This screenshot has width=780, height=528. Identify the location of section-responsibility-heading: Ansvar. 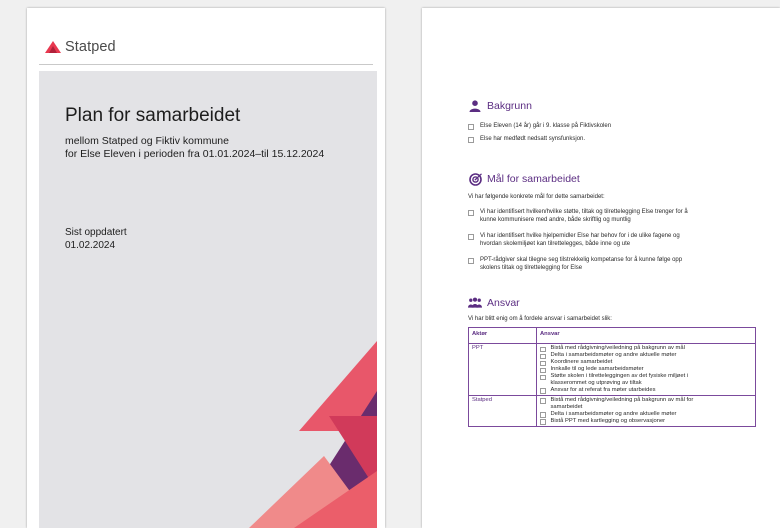
(494, 303).